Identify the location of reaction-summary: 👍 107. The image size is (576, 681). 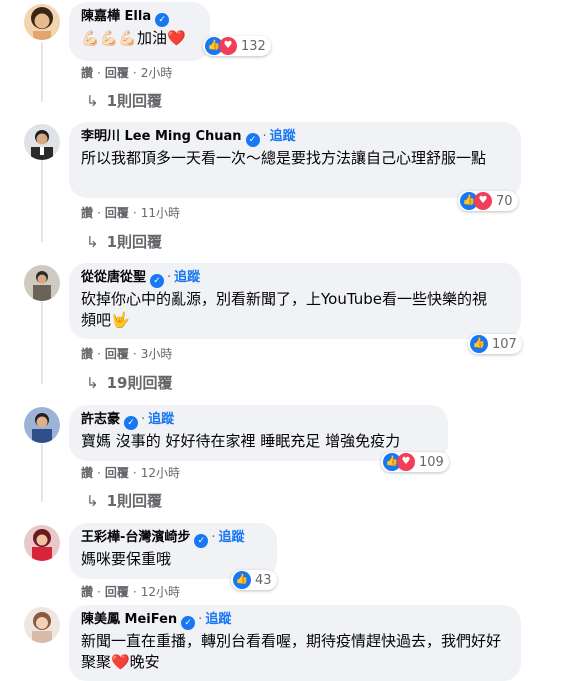
(495, 344).